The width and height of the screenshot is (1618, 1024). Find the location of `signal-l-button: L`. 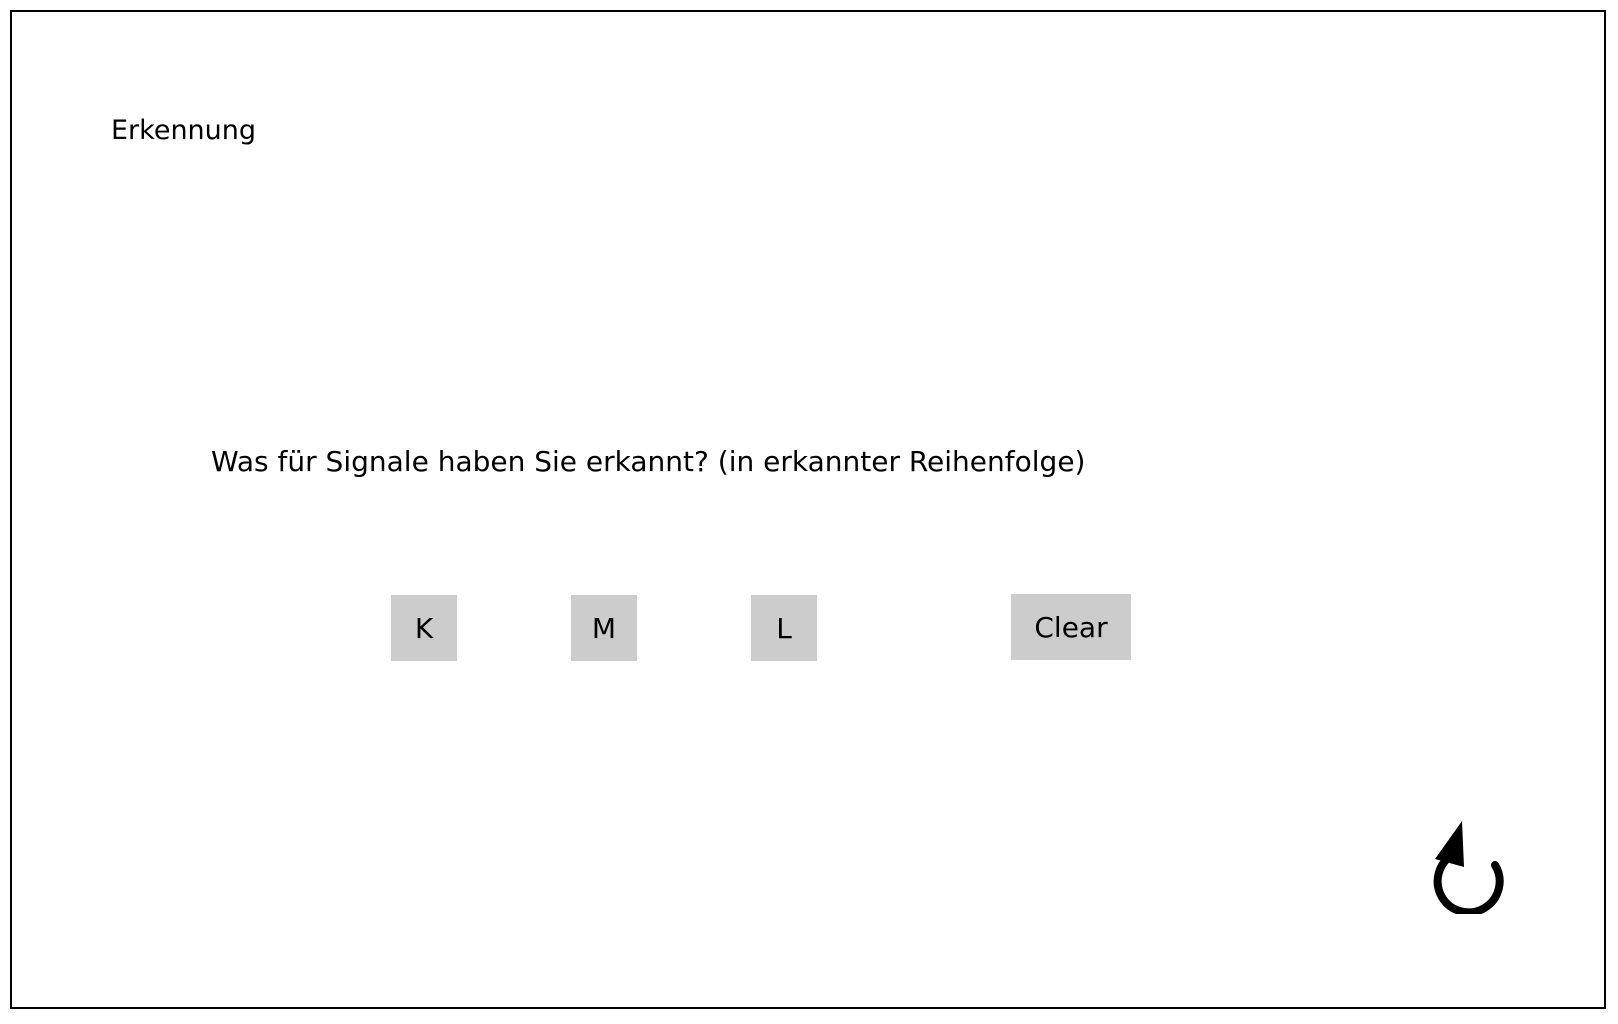

signal-l-button: L is located at coordinates (784, 628).